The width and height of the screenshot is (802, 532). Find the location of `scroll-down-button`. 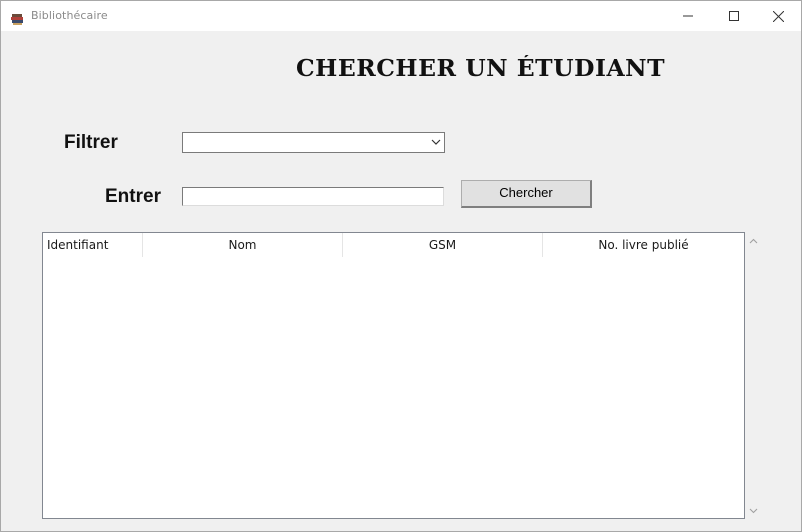

scroll-down-button is located at coordinates (753, 510).